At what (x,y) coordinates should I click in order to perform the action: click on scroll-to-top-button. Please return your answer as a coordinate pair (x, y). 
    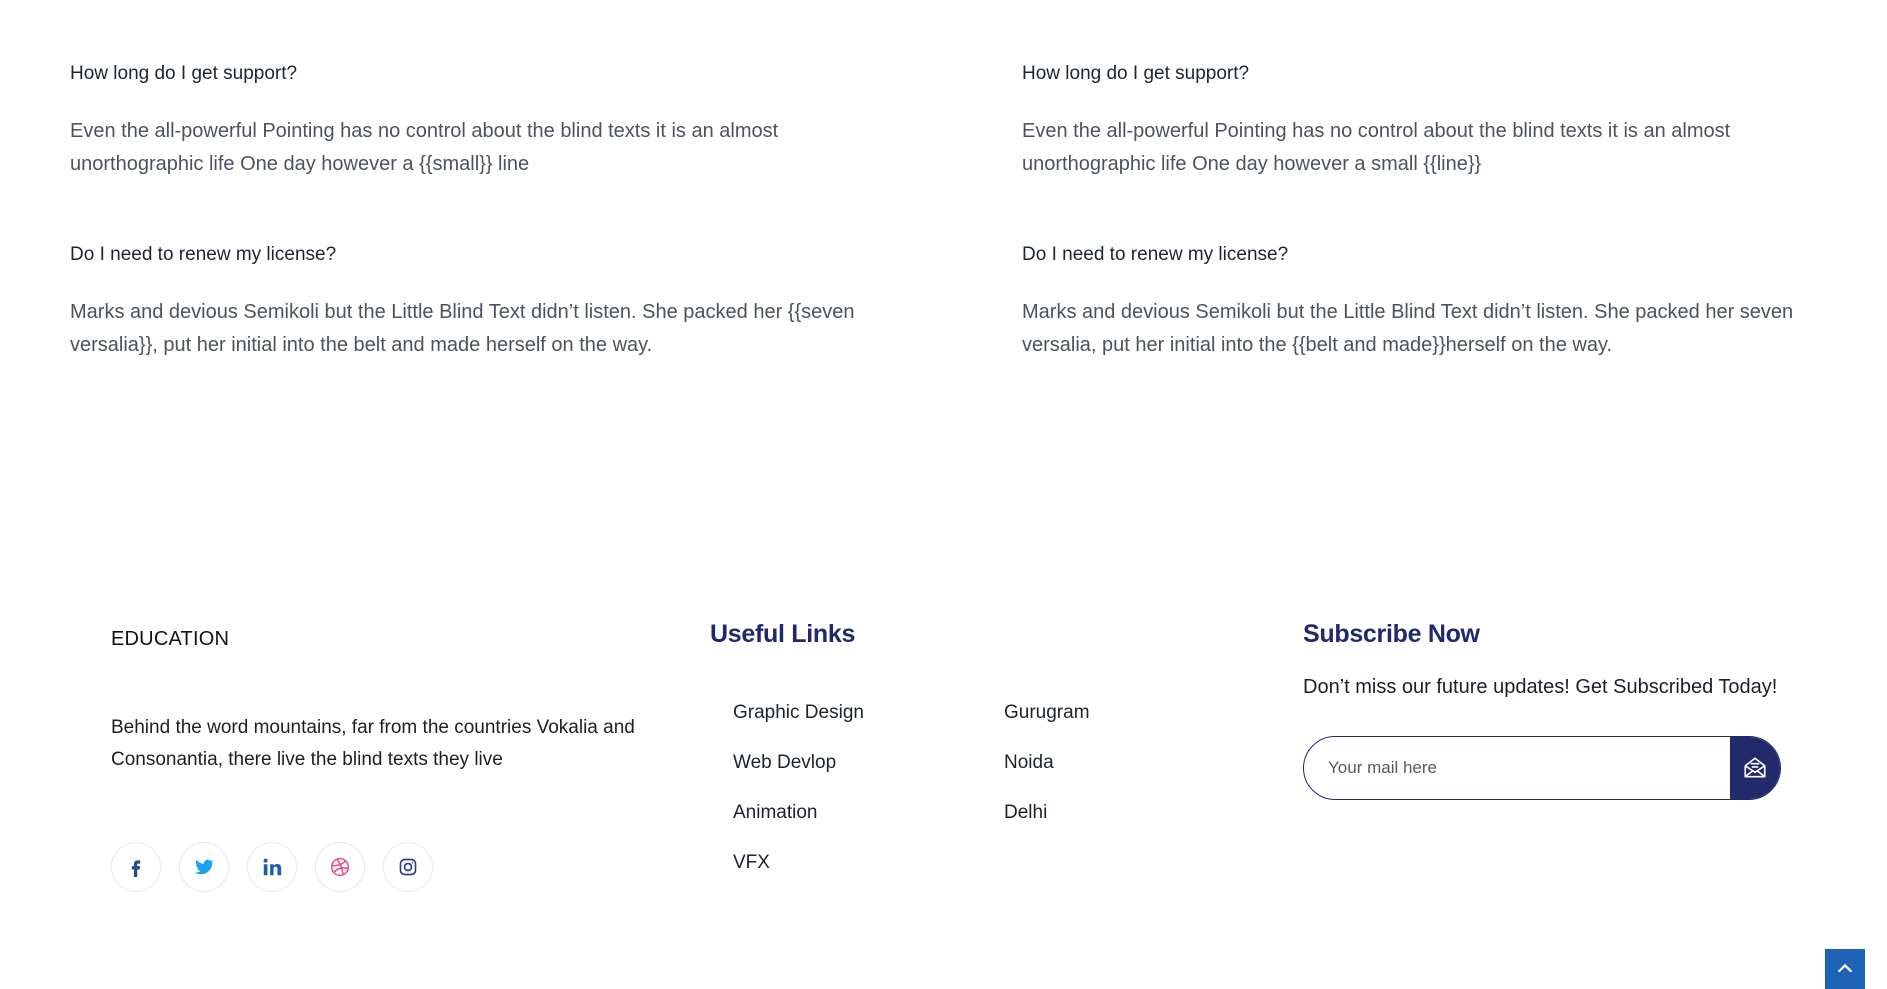
    Looking at the image, I should click on (1845, 969).